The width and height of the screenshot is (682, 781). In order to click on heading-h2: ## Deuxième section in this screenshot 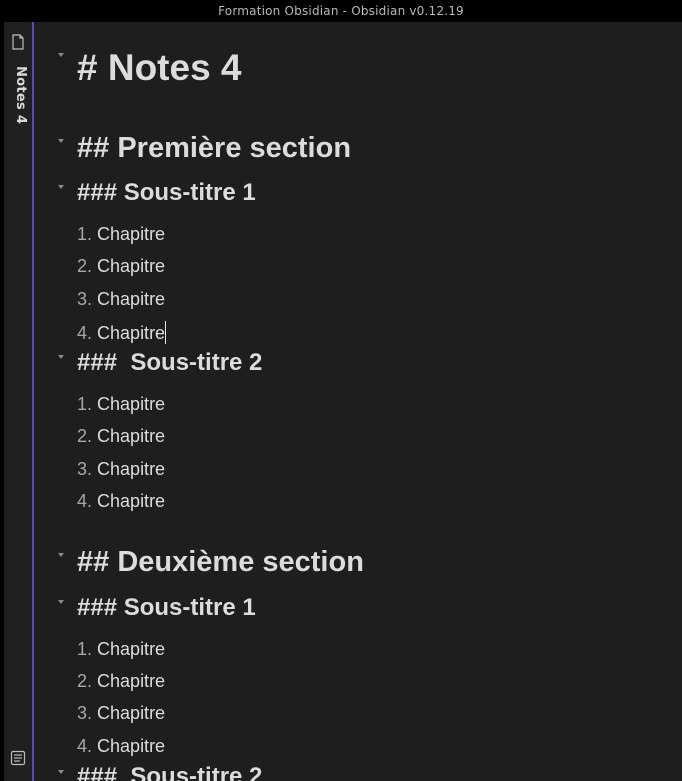, I will do `click(220, 562)`.